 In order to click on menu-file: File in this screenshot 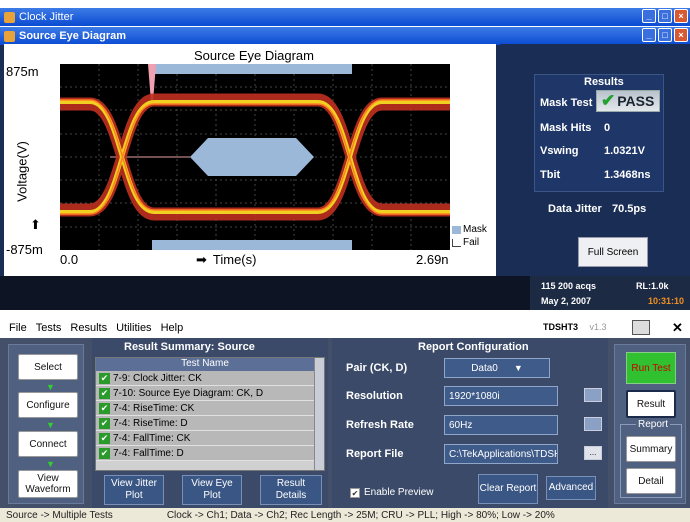, I will do `click(18, 328)`.